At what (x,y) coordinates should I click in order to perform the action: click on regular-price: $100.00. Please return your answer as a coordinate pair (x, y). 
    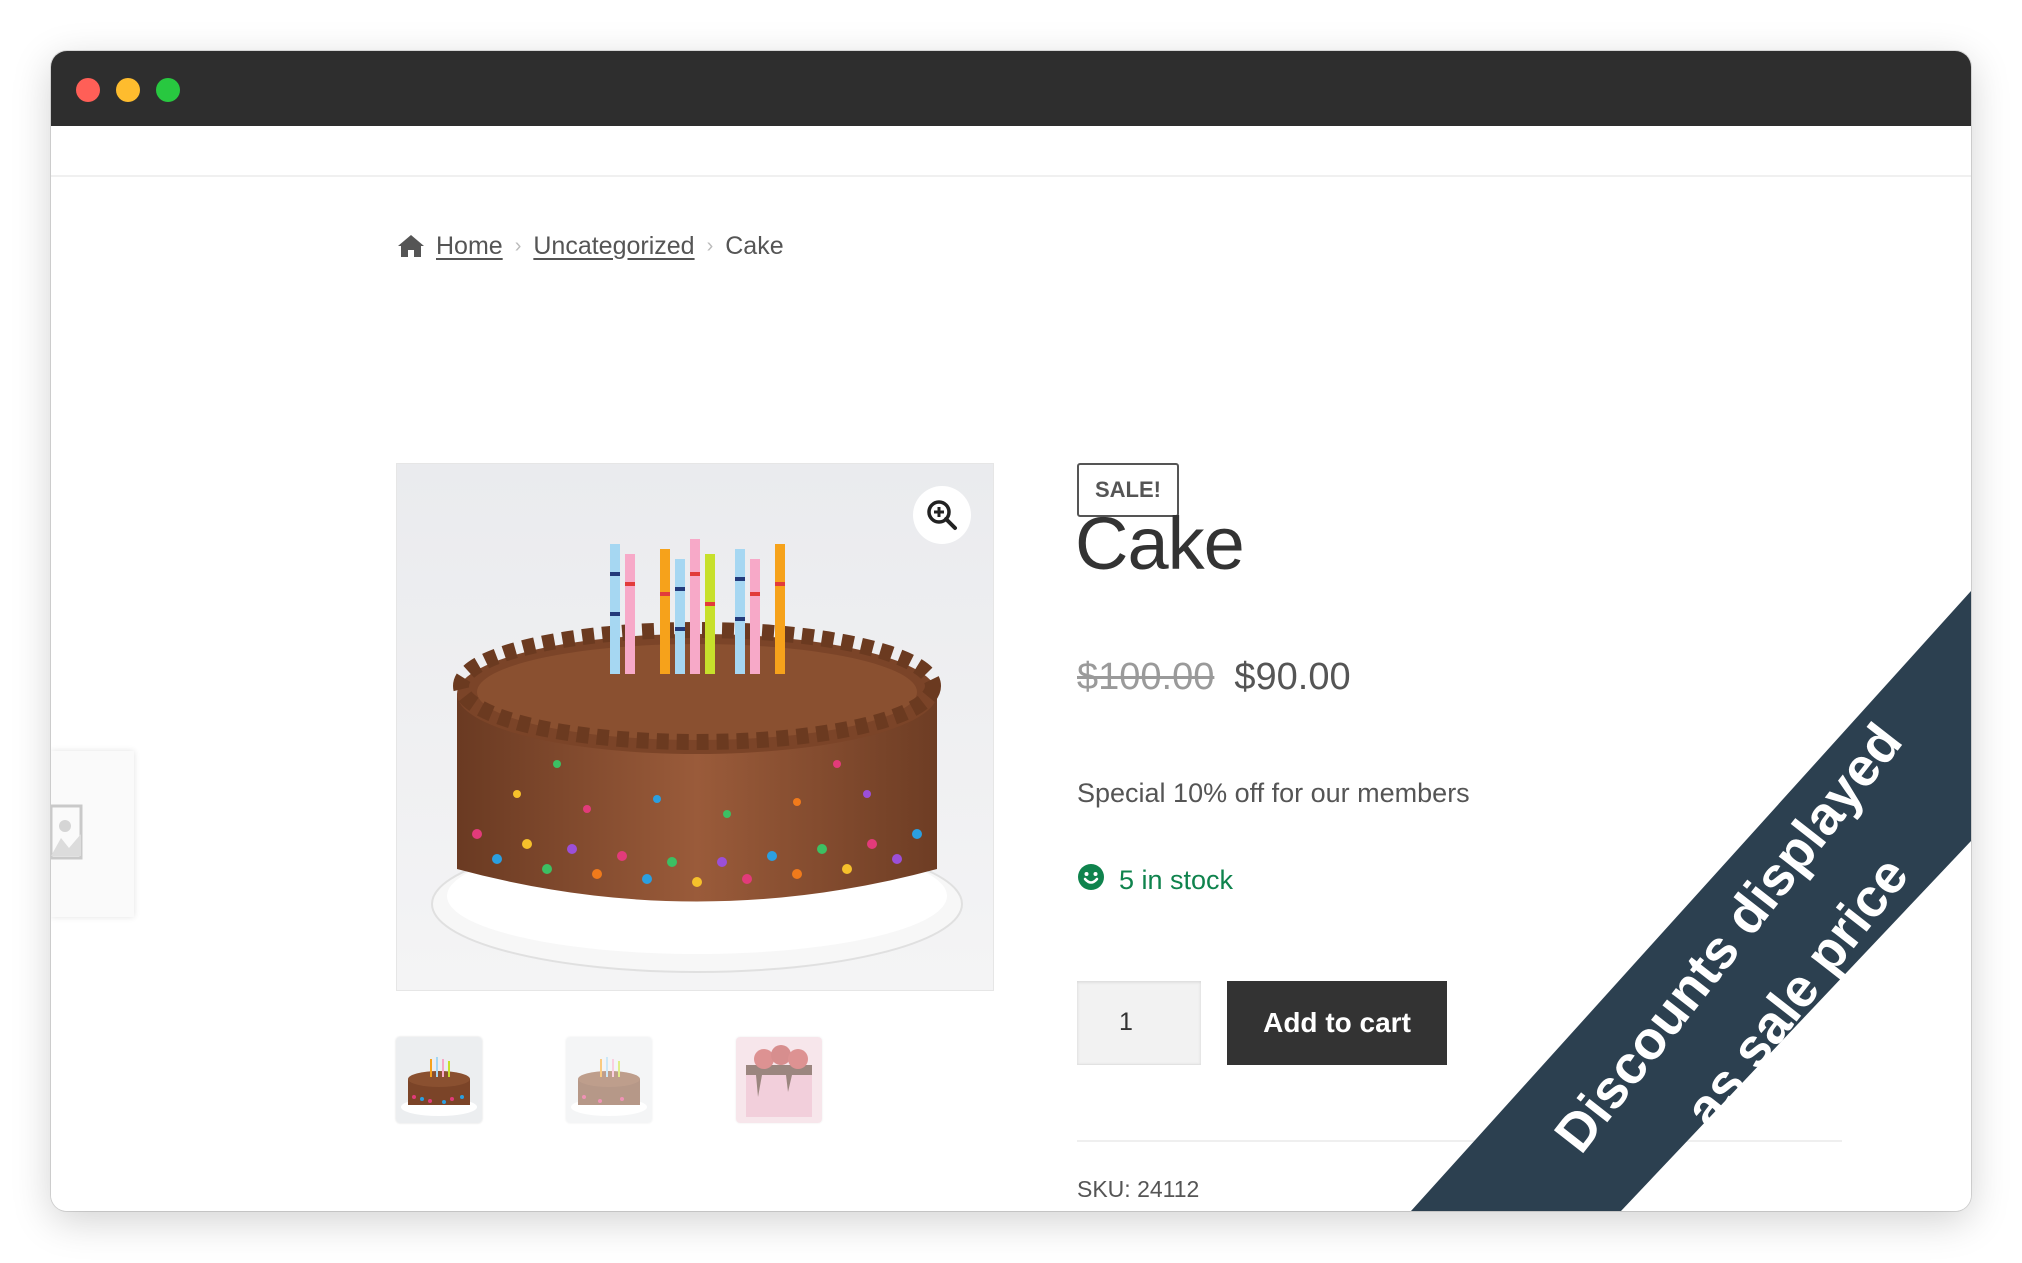
    Looking at the image, I should click on (1146, 677).